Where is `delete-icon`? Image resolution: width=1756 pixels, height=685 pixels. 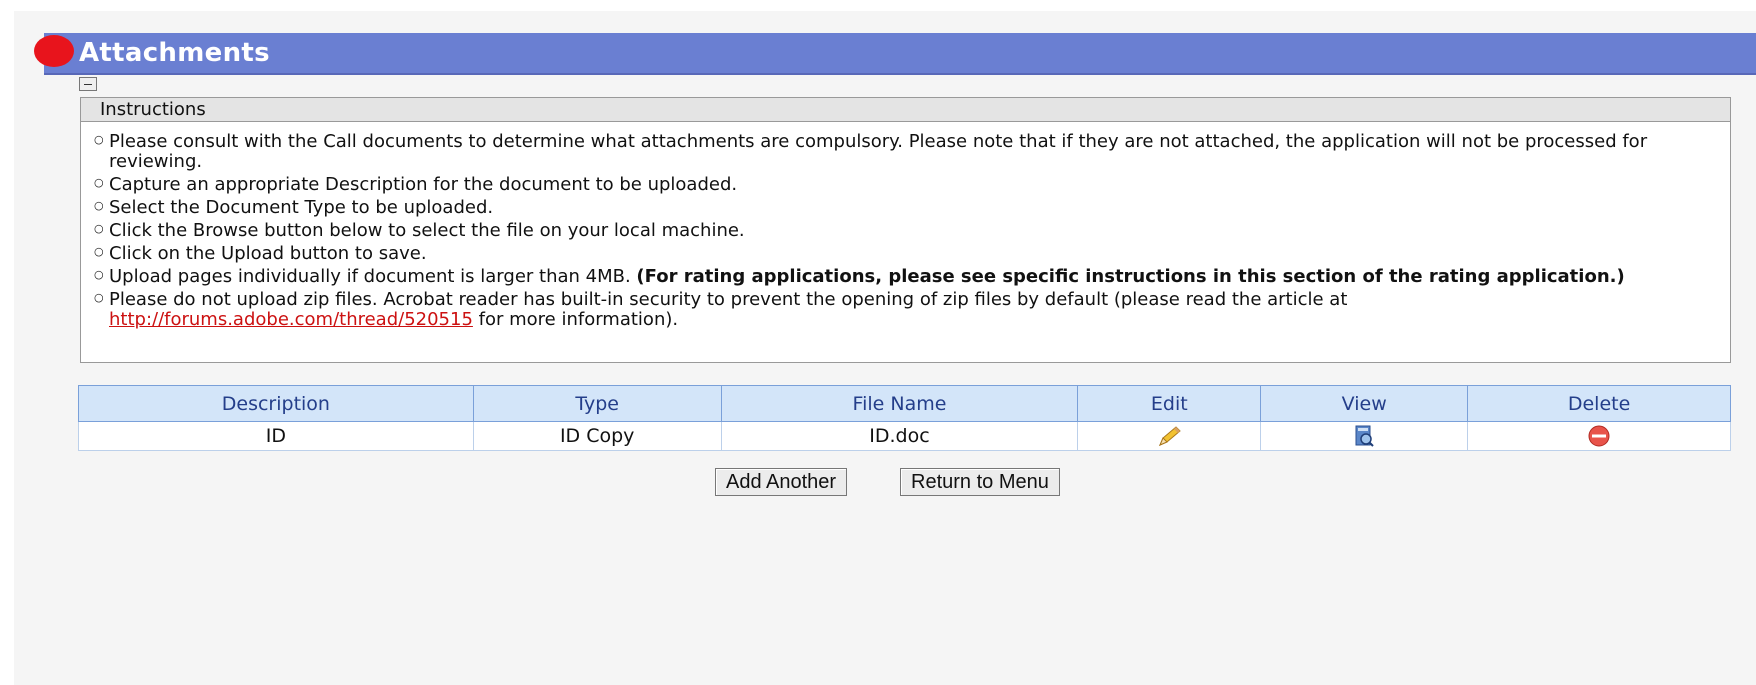
delete-icon is located at coordinates (1599, 436).